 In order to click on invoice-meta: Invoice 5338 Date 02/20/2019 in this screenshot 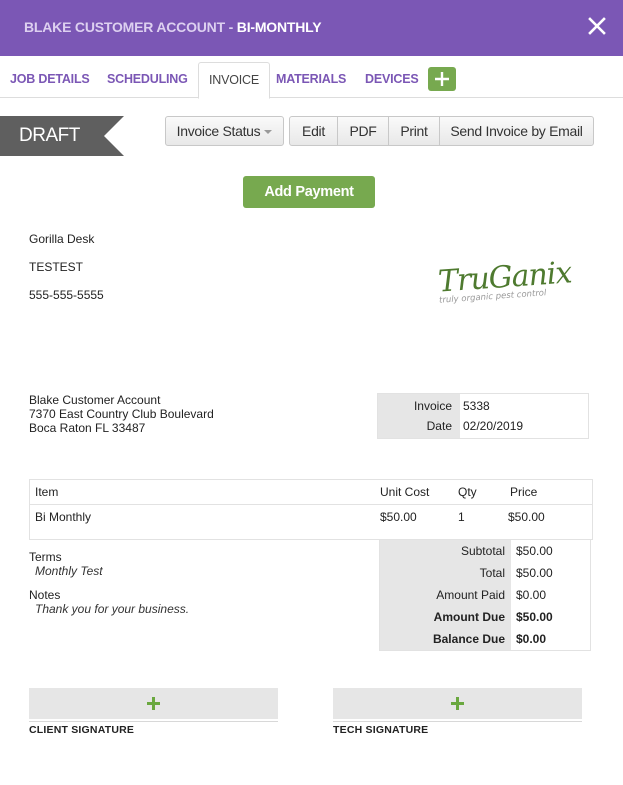, I will do `click(483, 416)`.